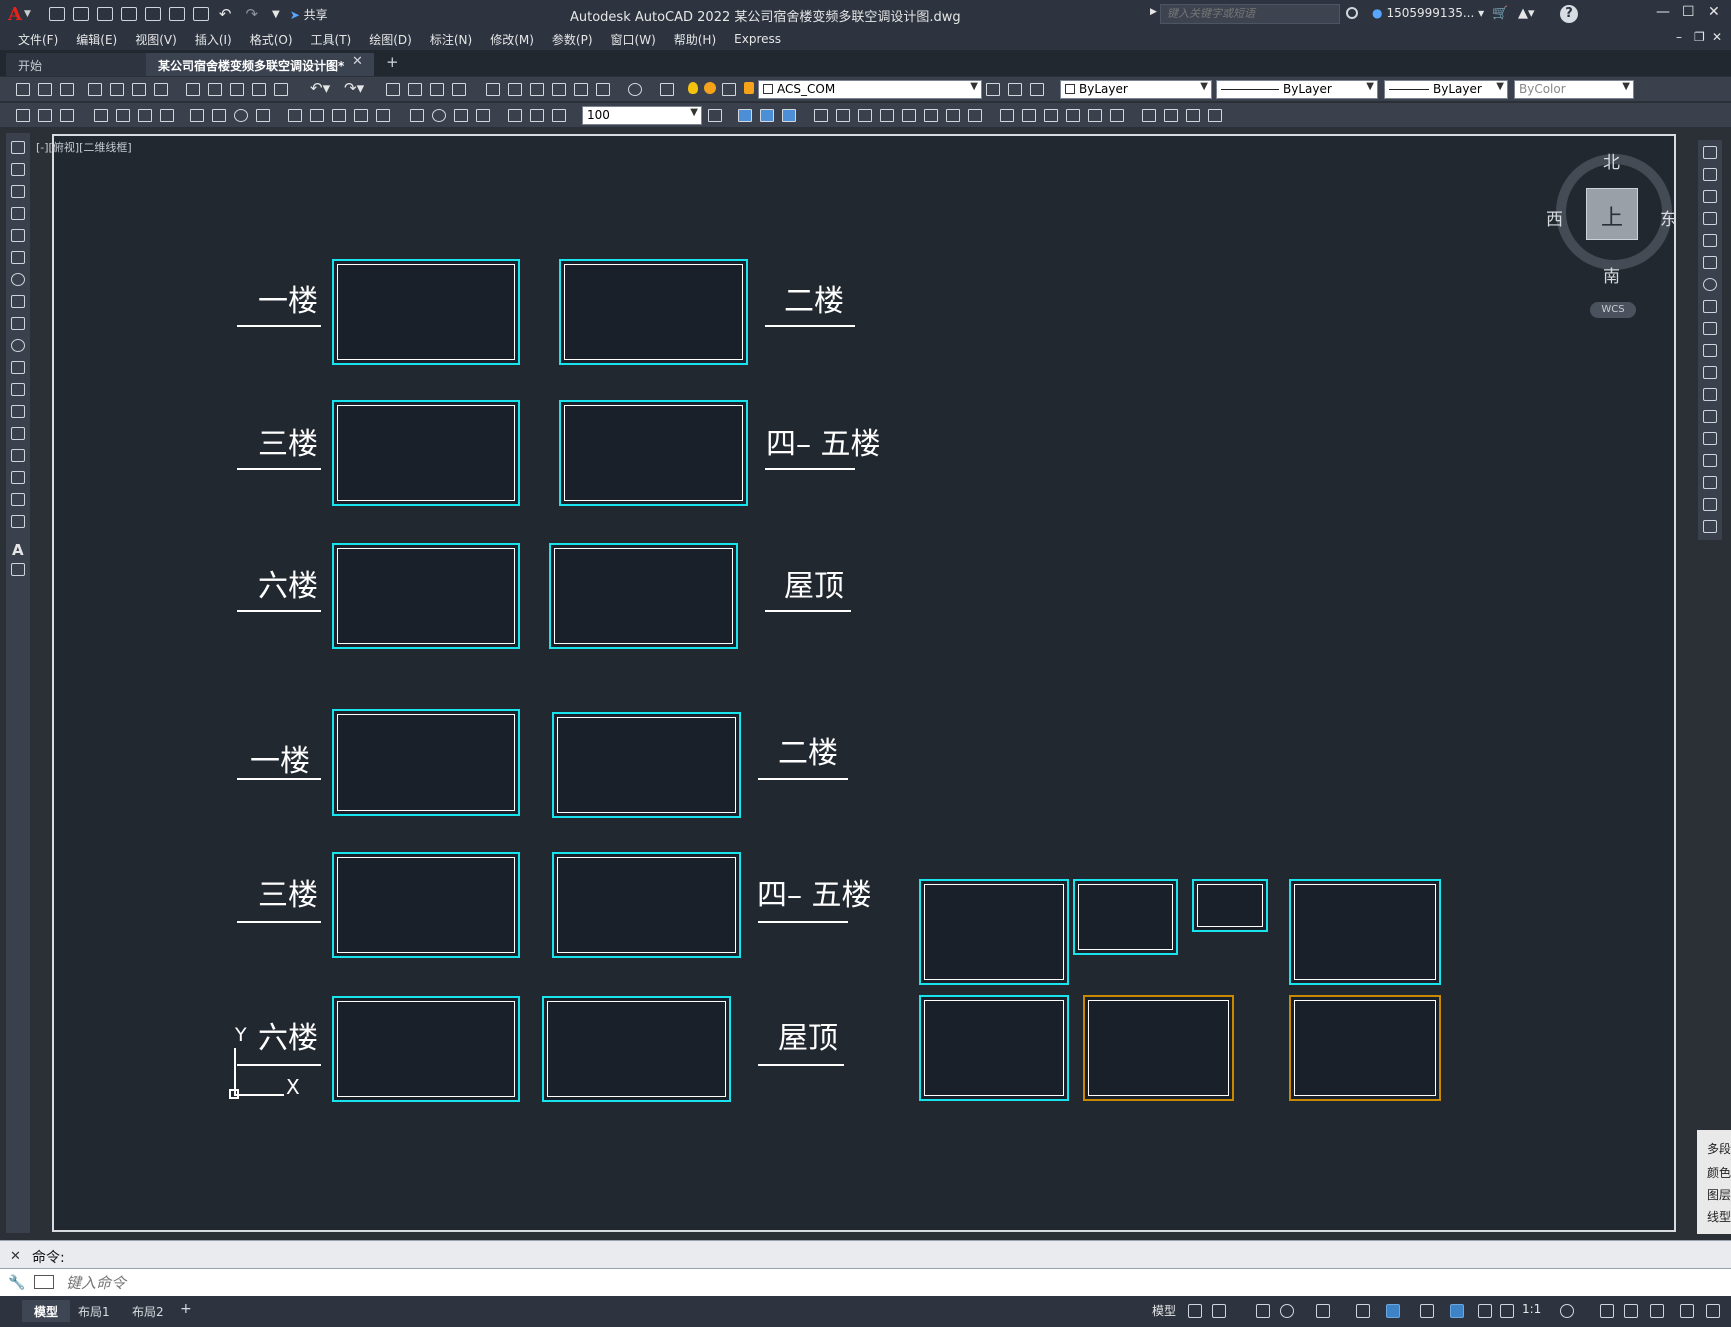 This screenshot has height=1327, width=1731. I want to click on menu-dimension: 标注(N), so click(451, 39).